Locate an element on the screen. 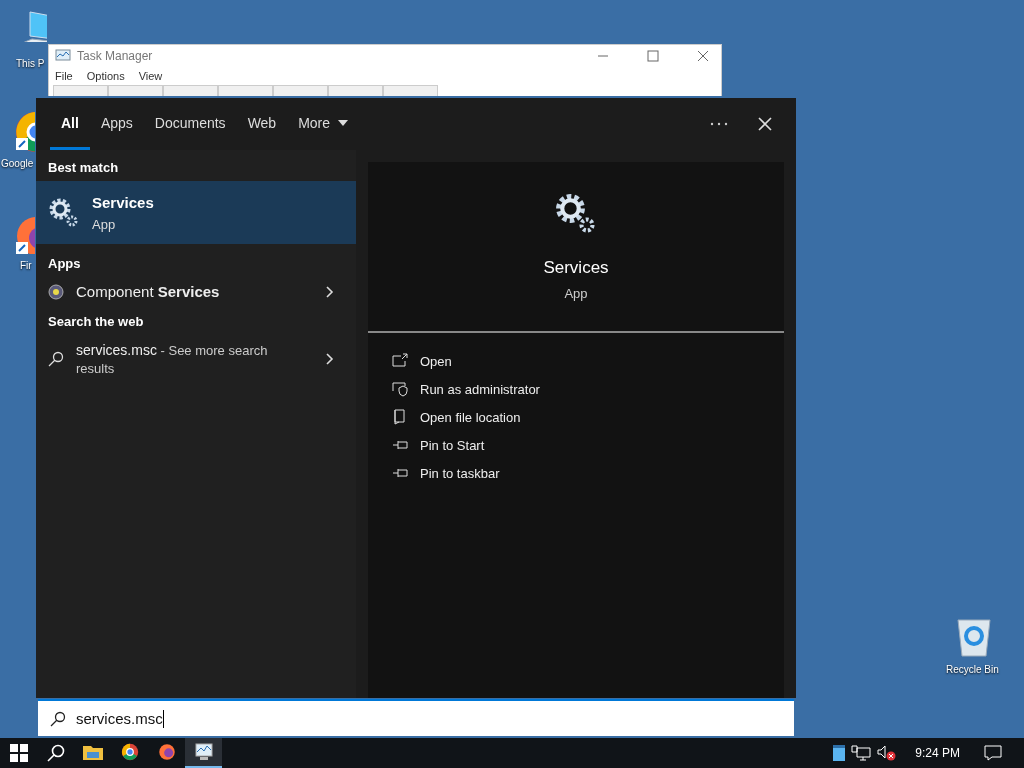  open-window-icon is located at coordinates (400, 361).